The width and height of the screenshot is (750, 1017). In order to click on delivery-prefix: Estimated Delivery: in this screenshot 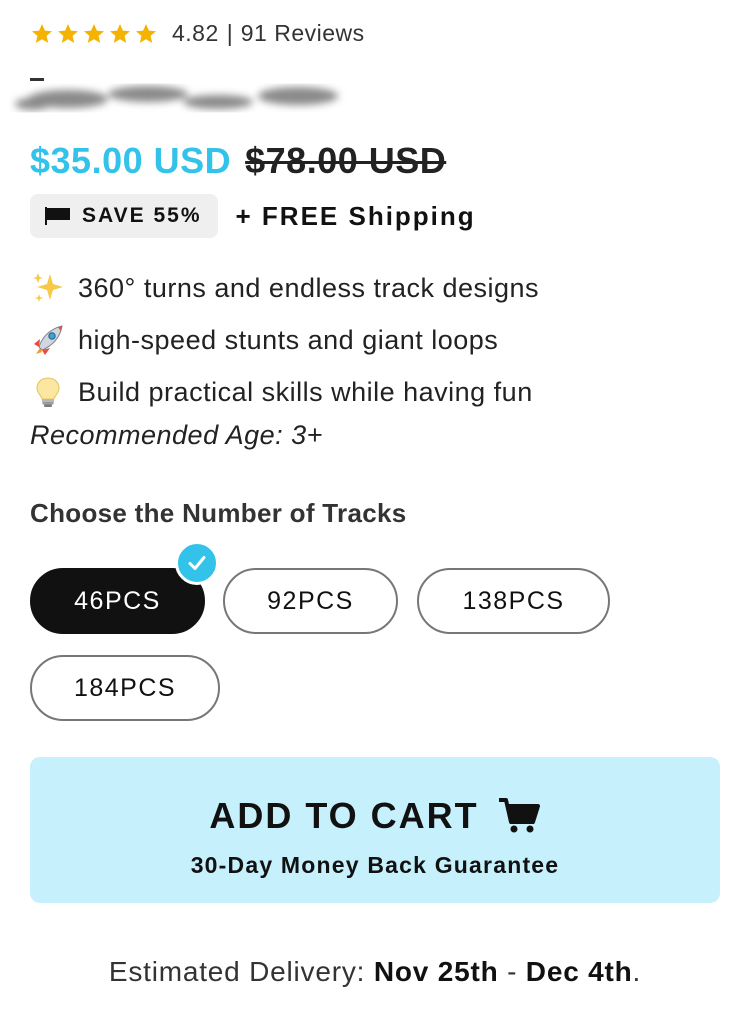, I will do `click(237, 971)`.